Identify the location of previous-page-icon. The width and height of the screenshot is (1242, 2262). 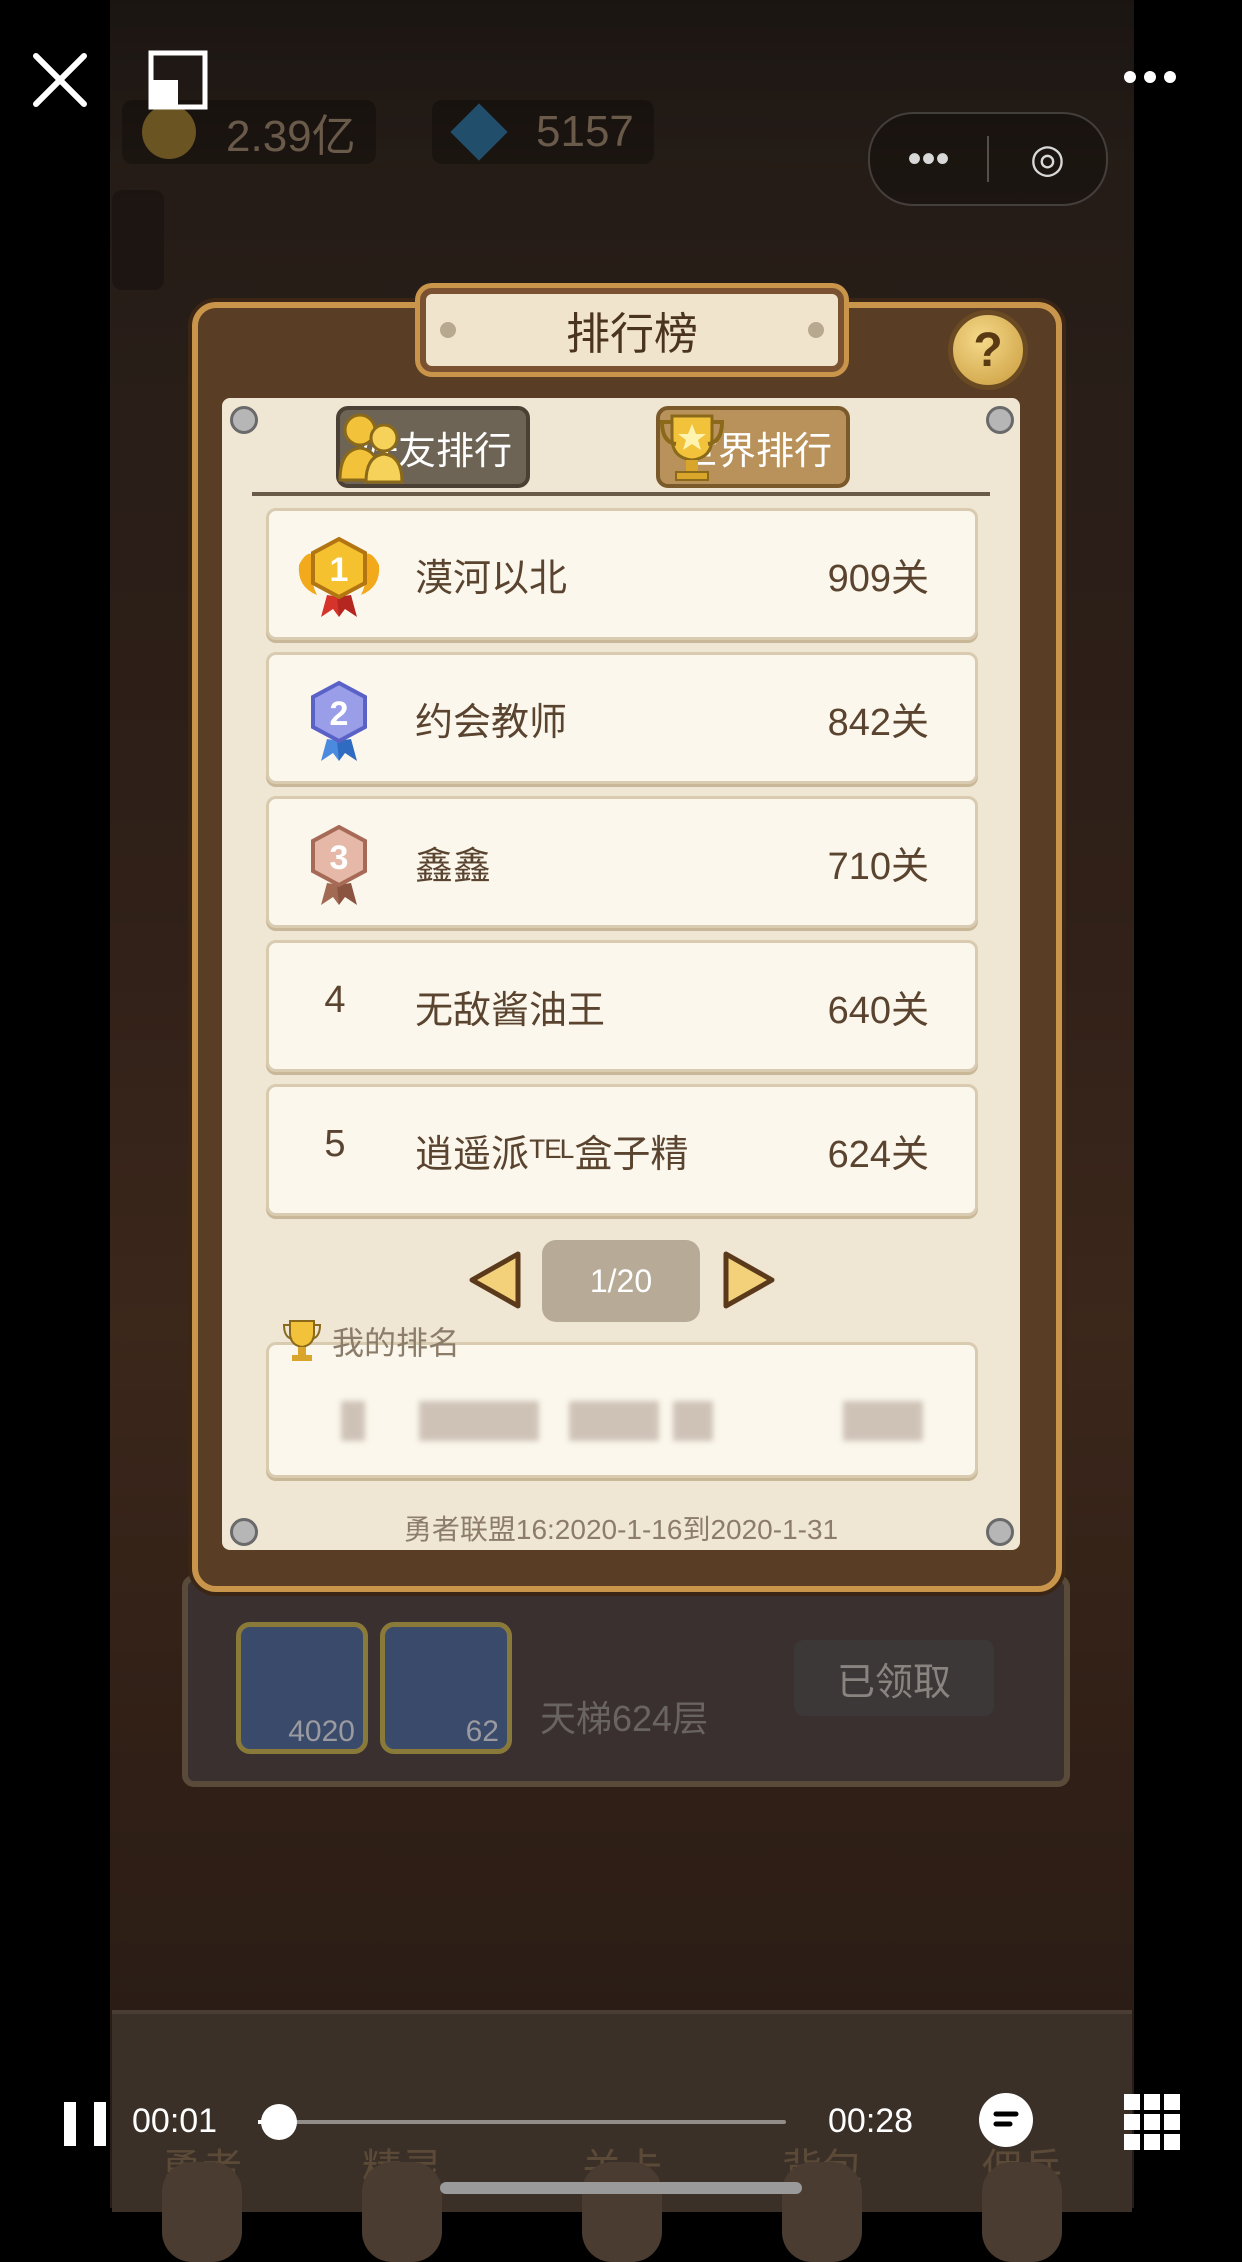
(494, 1280).